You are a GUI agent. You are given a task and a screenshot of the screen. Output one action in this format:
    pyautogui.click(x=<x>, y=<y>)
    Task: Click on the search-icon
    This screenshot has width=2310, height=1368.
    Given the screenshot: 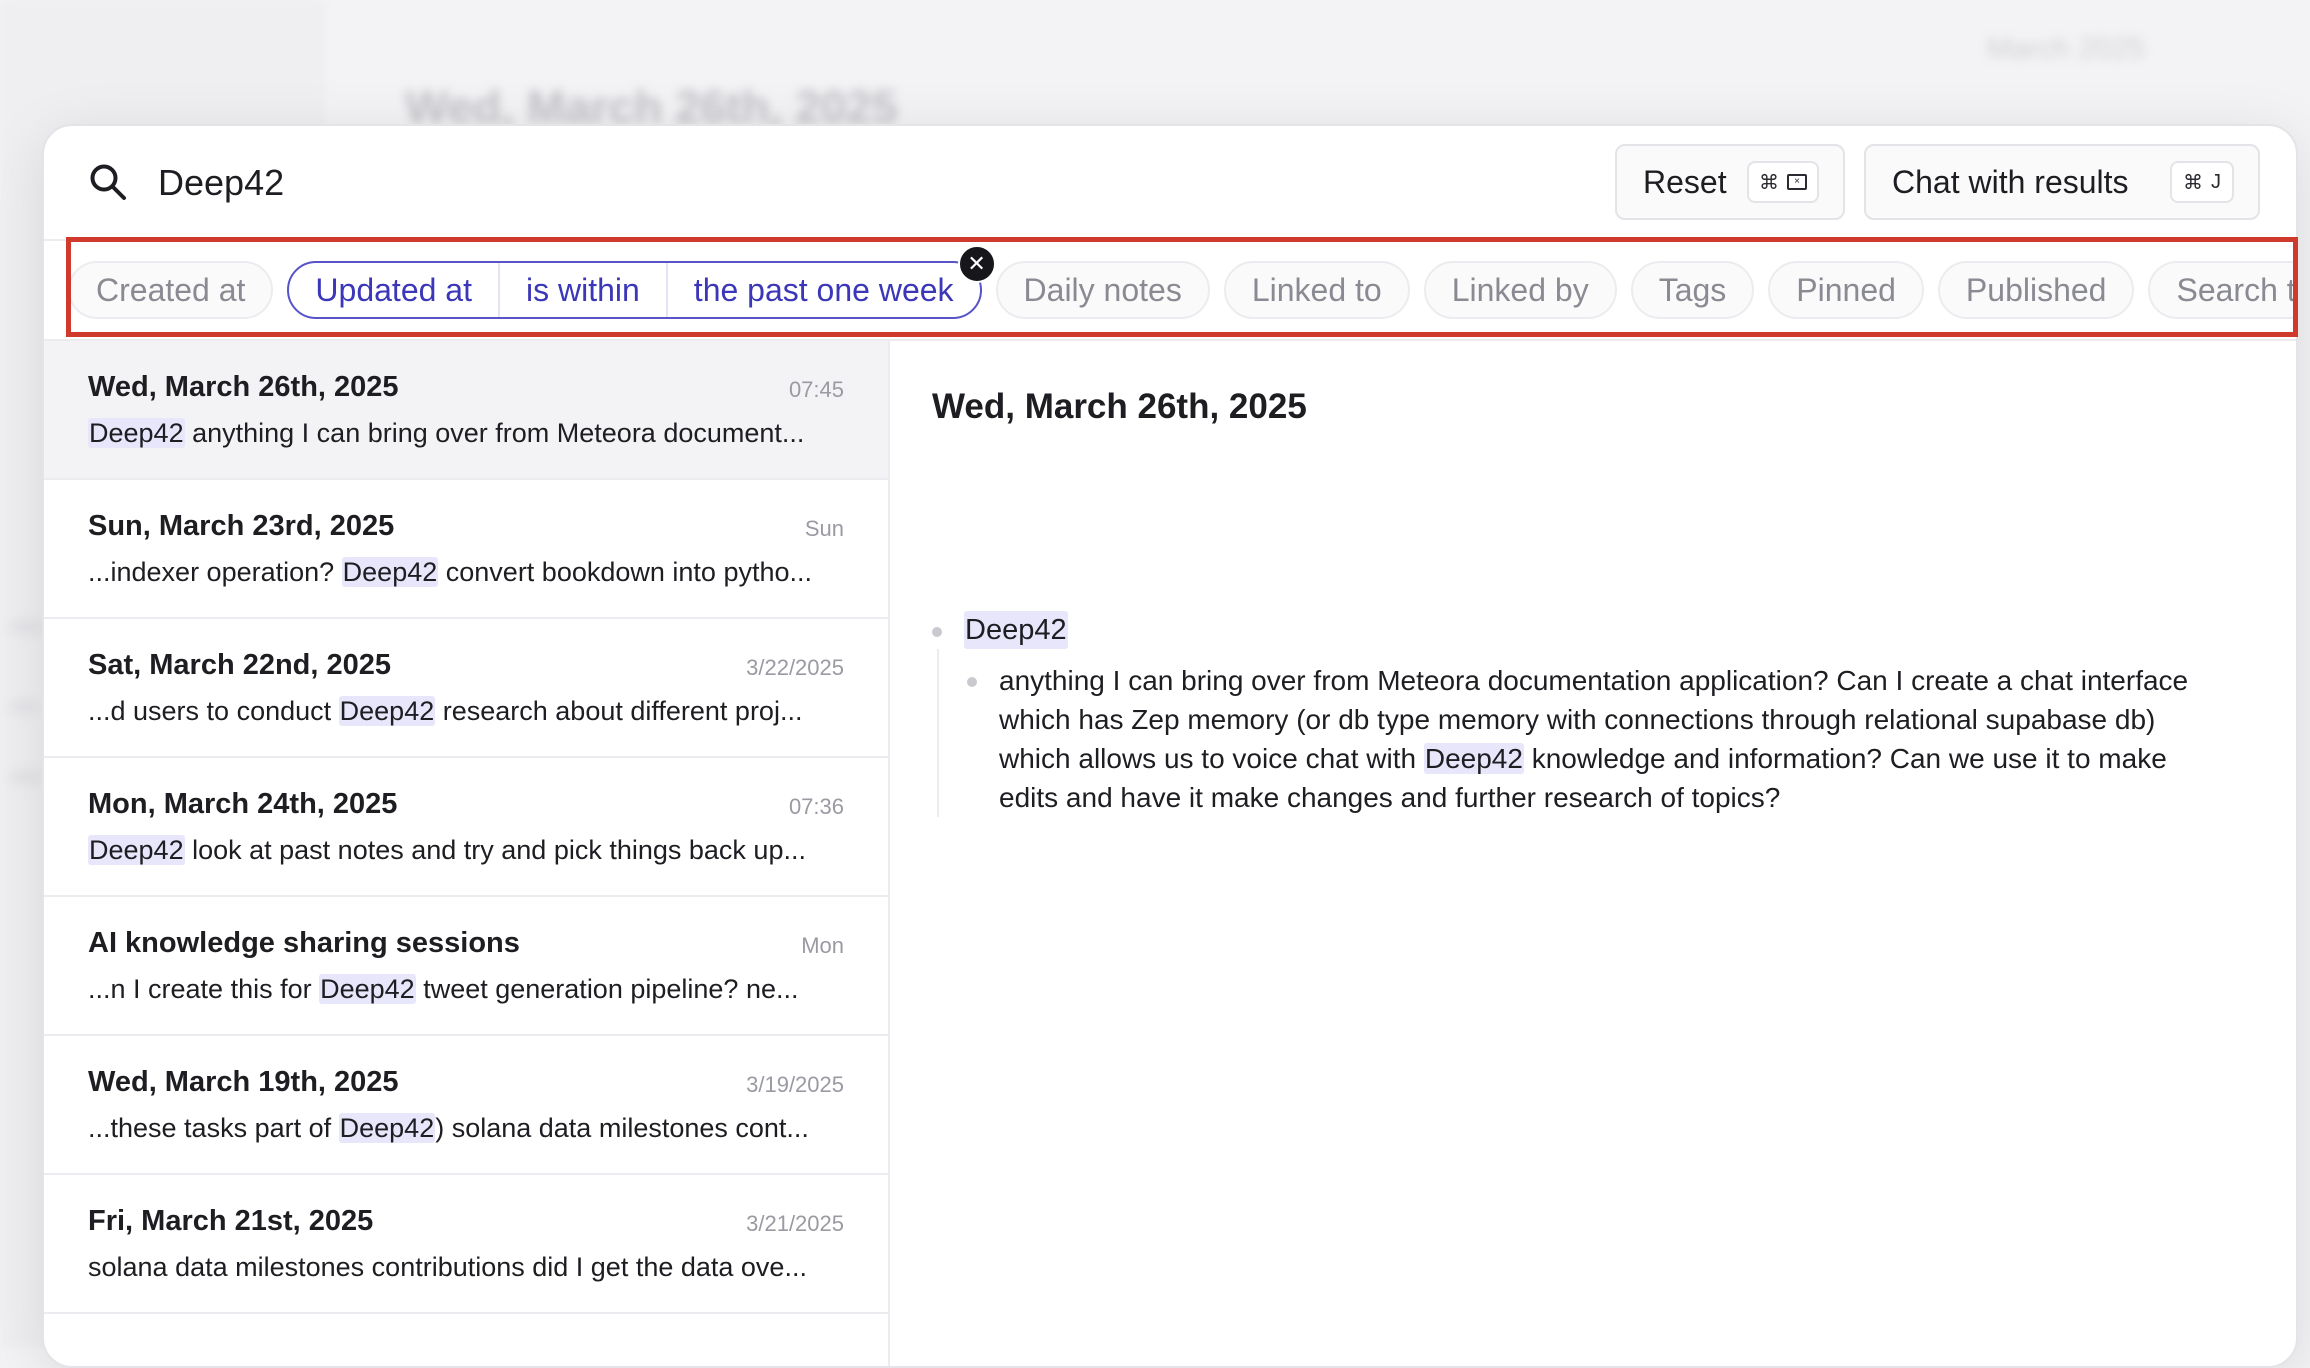 What is the action you would take?
    pyautogui.click(x=108, y=182)
    